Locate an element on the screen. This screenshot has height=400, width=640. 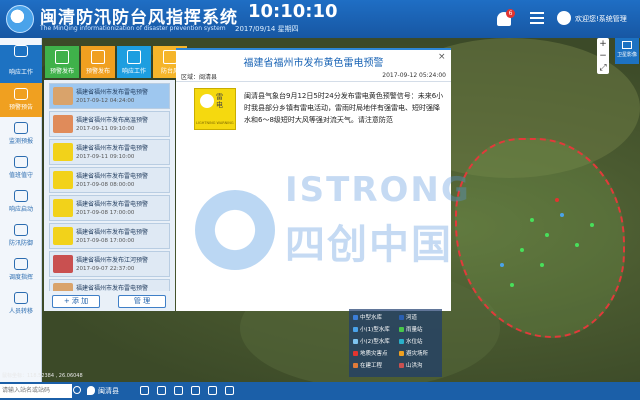
warning-item-time: 2017-09-07 22:37:00 is located at coordinates (105, 269).